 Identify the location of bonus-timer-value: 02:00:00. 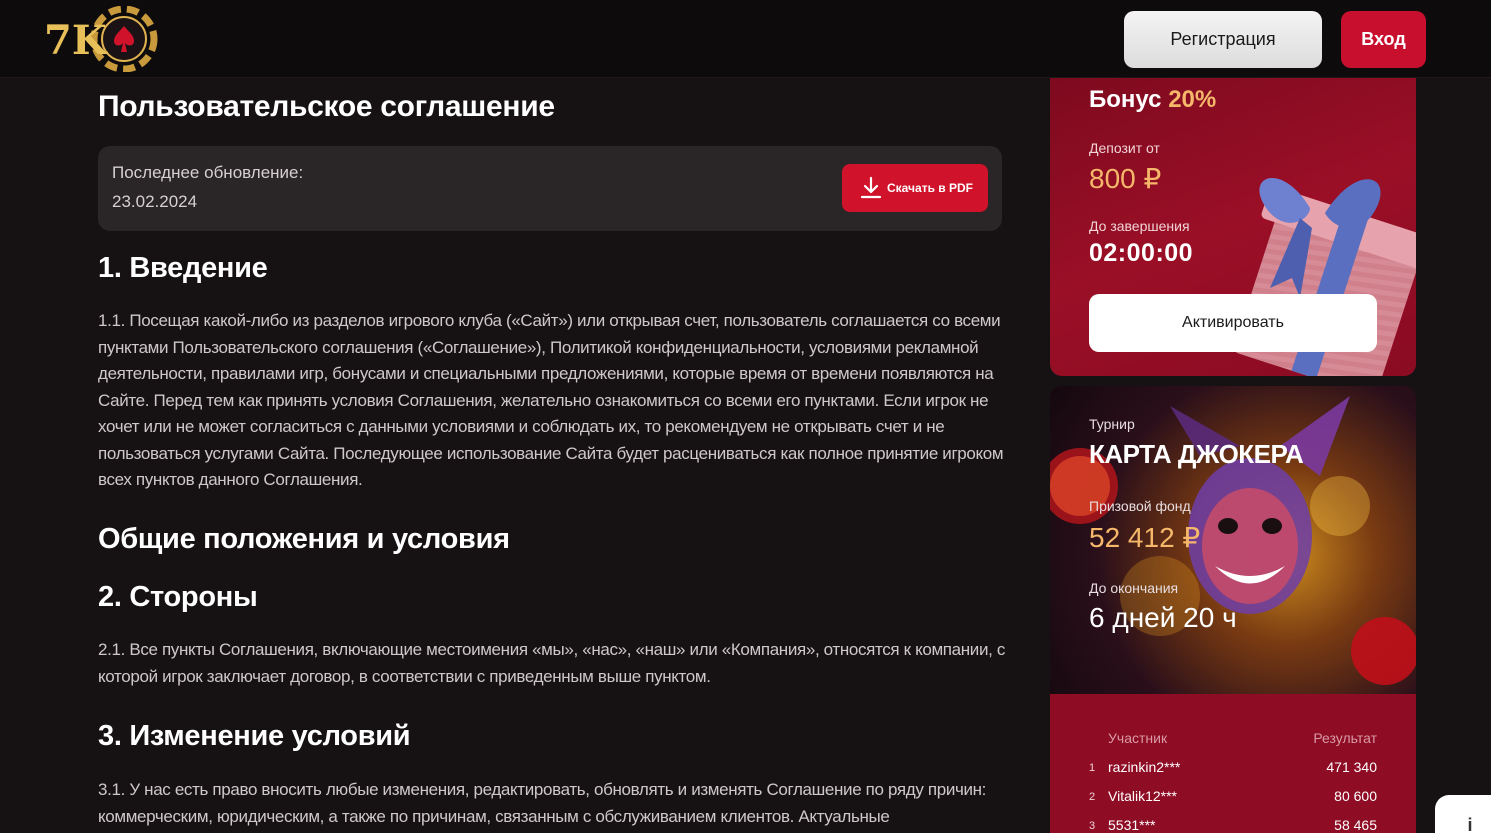
(1141, 253).